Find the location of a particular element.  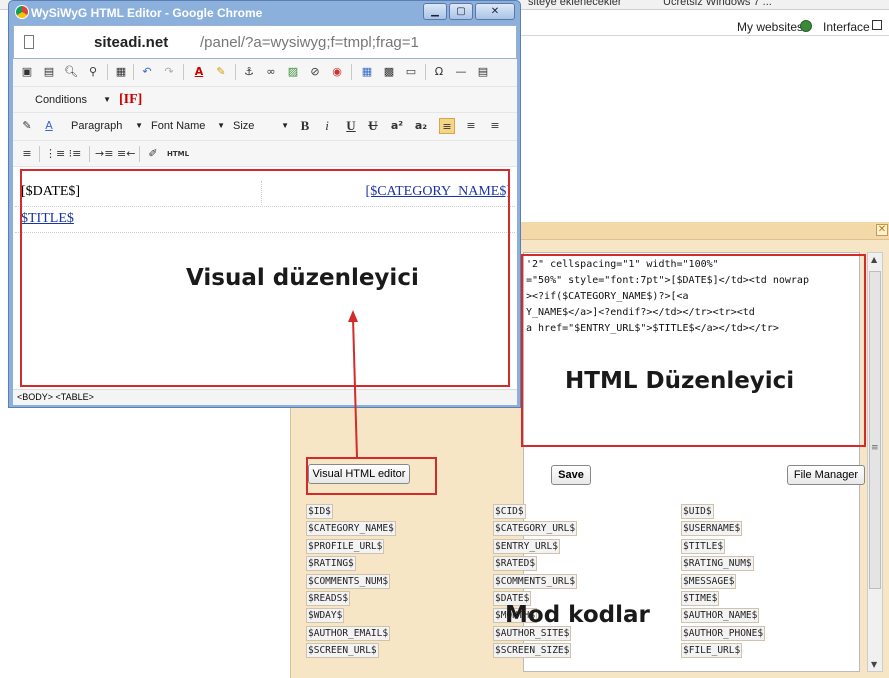

arrow-line is located at coordinates (355, 388).